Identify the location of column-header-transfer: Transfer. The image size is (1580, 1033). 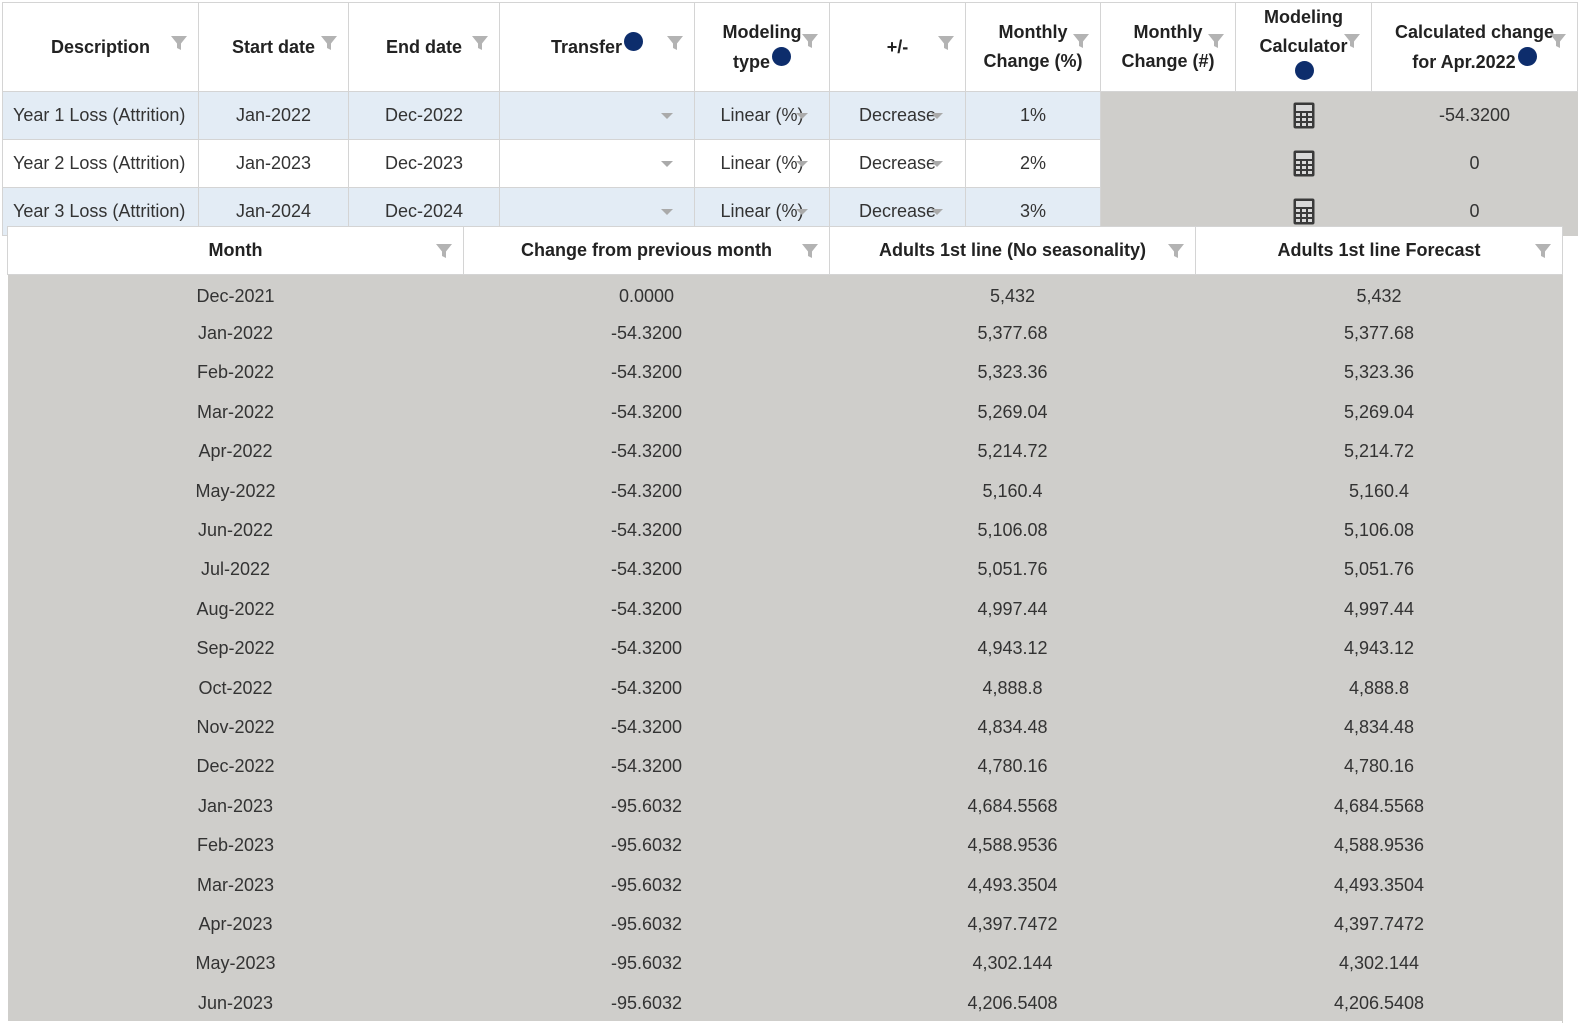
(597, 47).